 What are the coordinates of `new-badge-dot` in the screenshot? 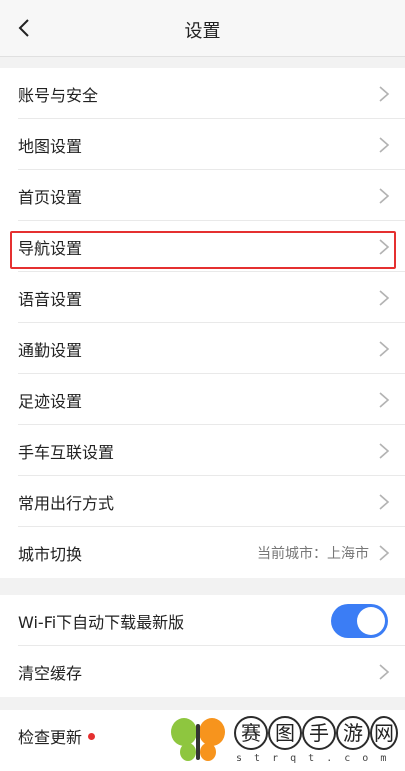 It's located at (92, 736).